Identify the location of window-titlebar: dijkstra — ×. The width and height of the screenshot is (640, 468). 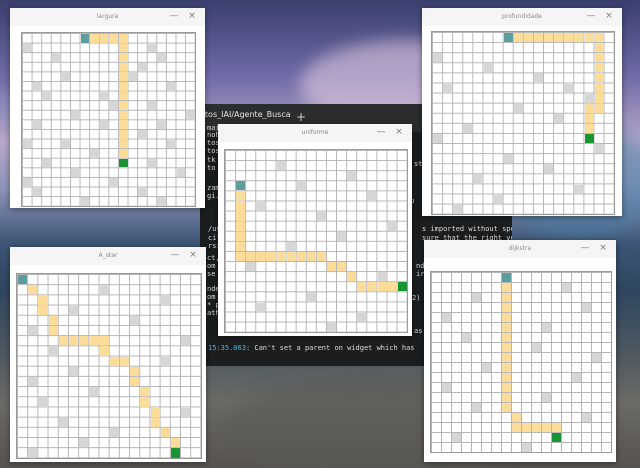
(520, 249).